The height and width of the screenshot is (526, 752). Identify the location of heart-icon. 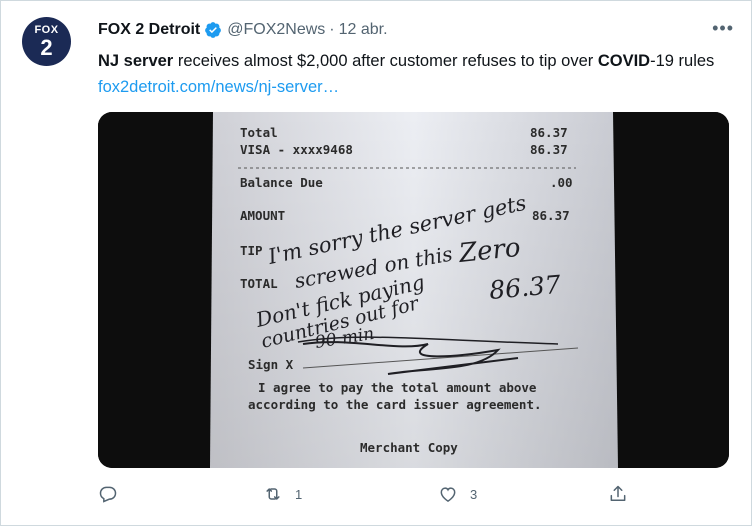
(448, 494).